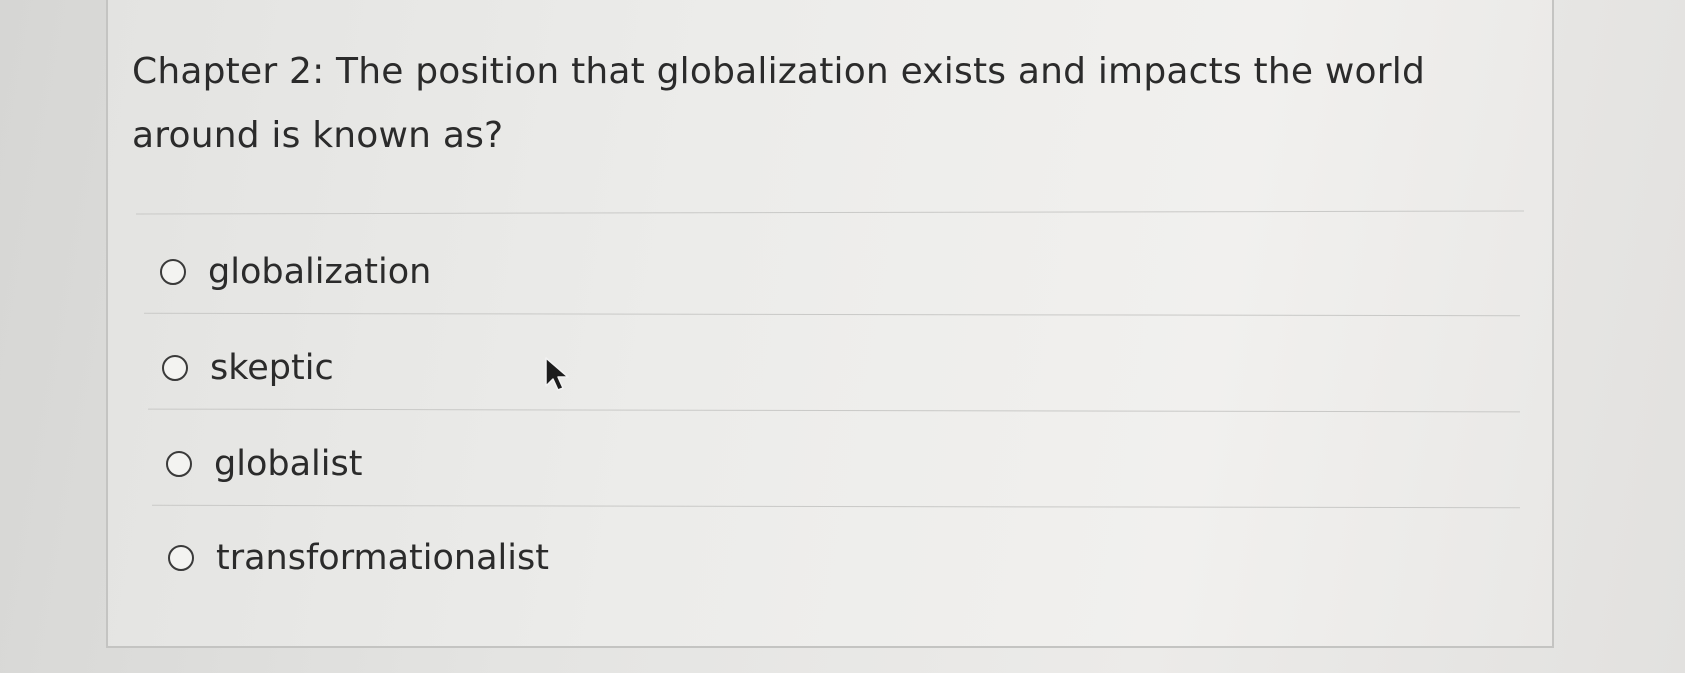 Image resolution: width=1685 pixels, height=673 pixels. I want to click on answer-option-skeptic: skeptic, so click(248, 368).